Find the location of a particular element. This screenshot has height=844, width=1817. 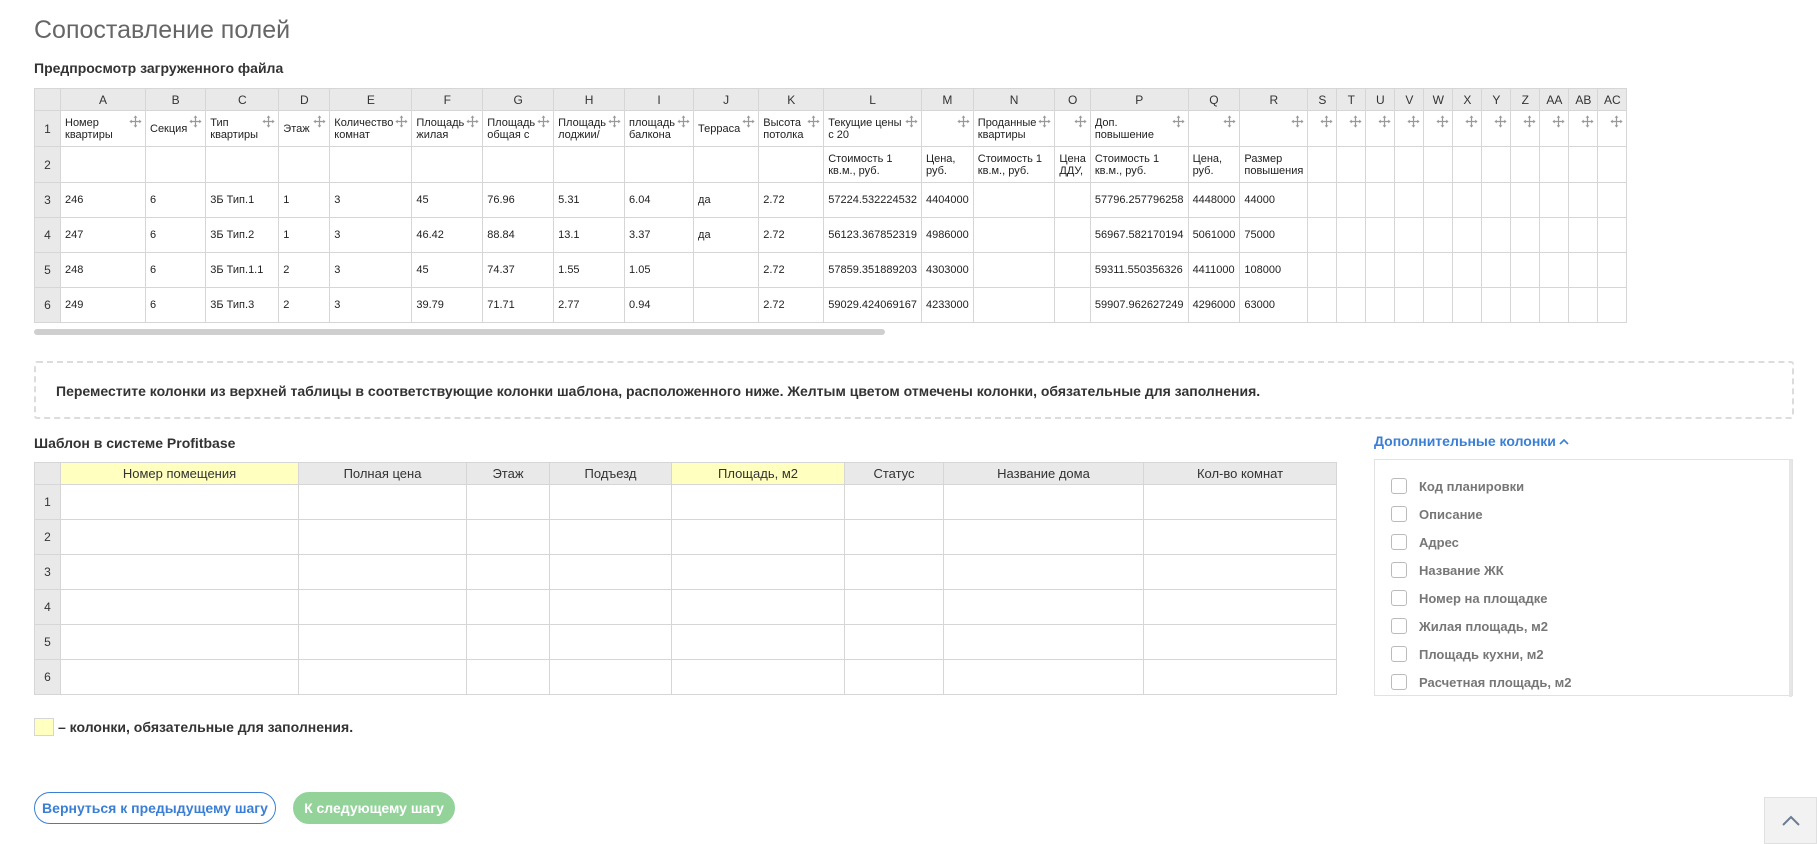

draggable-column-header: Терраса is located at coordinates (726, 128).